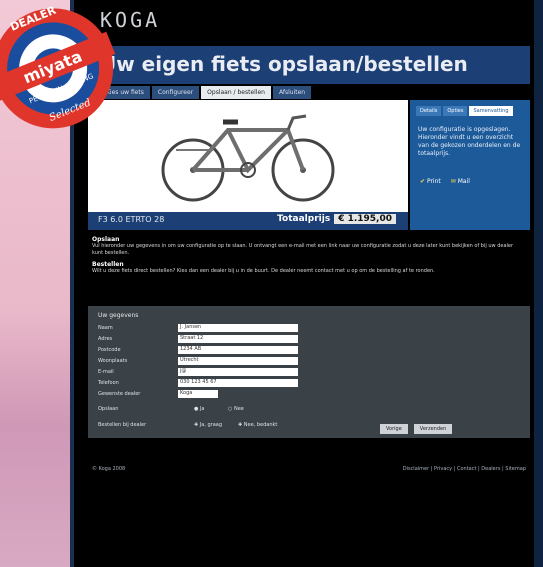 Image resolution: width=543 pixels, height=567 pixels. Describe the element at coordinates (284, 64) in the screenshot. I see `page-title: Uw eigen fiets opslaan/bestellen` at that location.